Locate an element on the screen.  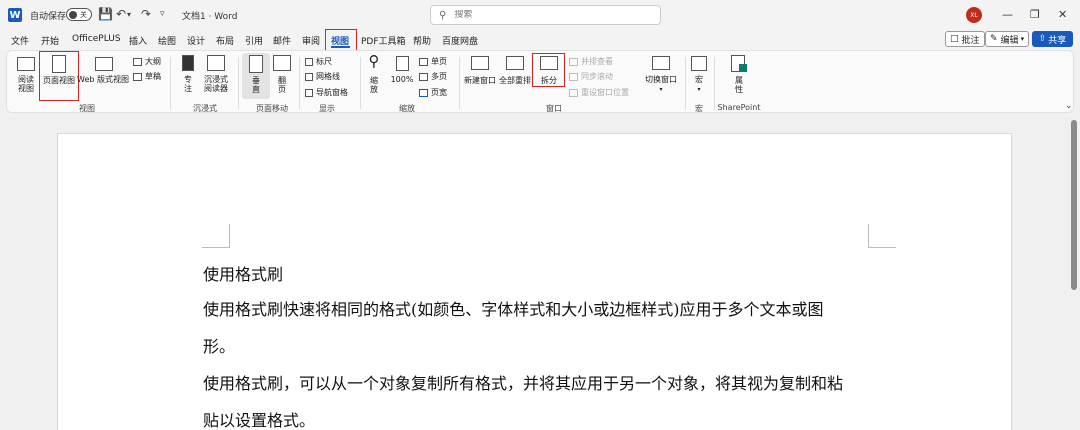
vertical-label: 垂直 is located at coordinates (256, 85).